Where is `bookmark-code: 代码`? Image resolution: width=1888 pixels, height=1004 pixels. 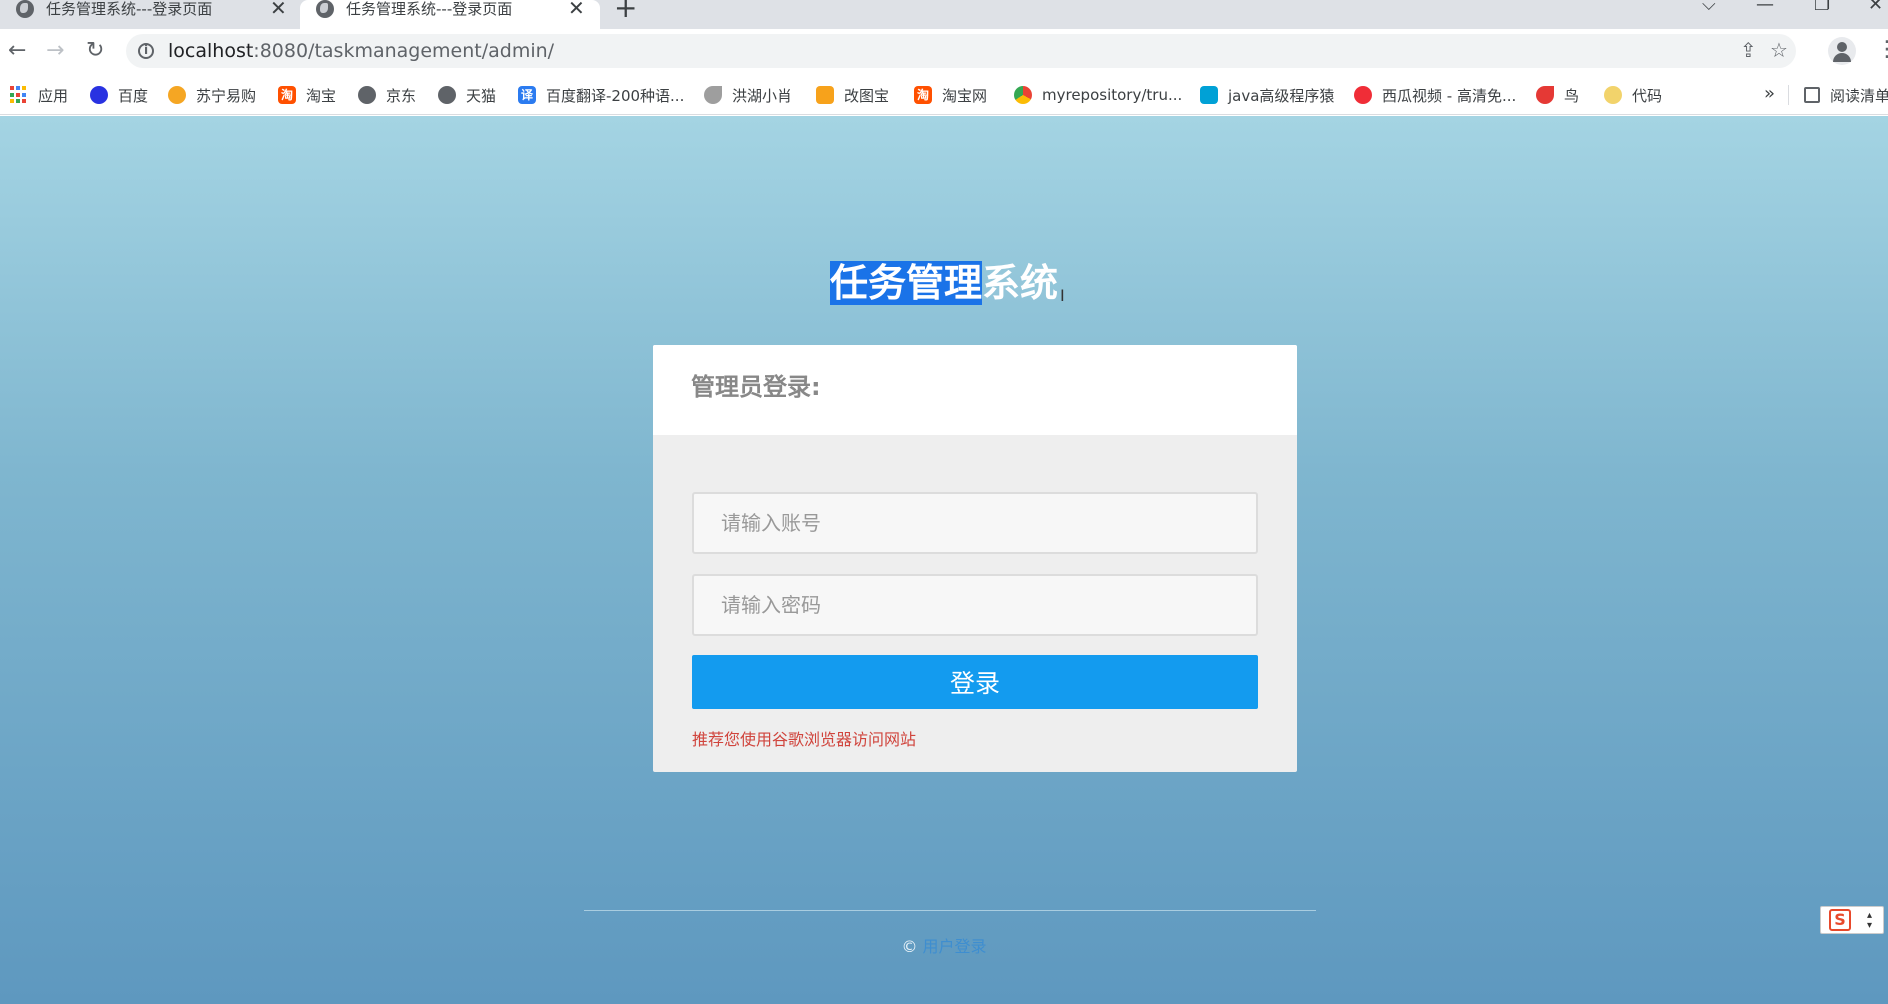 bookmark-code: 代码 is located at coordinates (1633, 95).